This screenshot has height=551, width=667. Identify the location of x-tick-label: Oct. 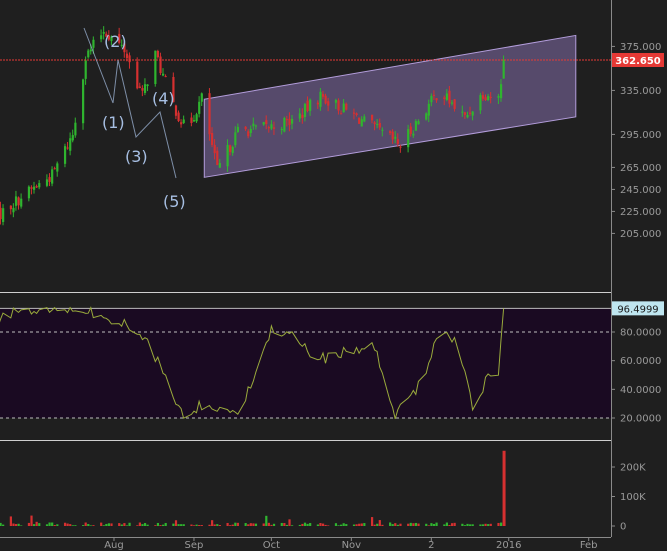
(271, 545).